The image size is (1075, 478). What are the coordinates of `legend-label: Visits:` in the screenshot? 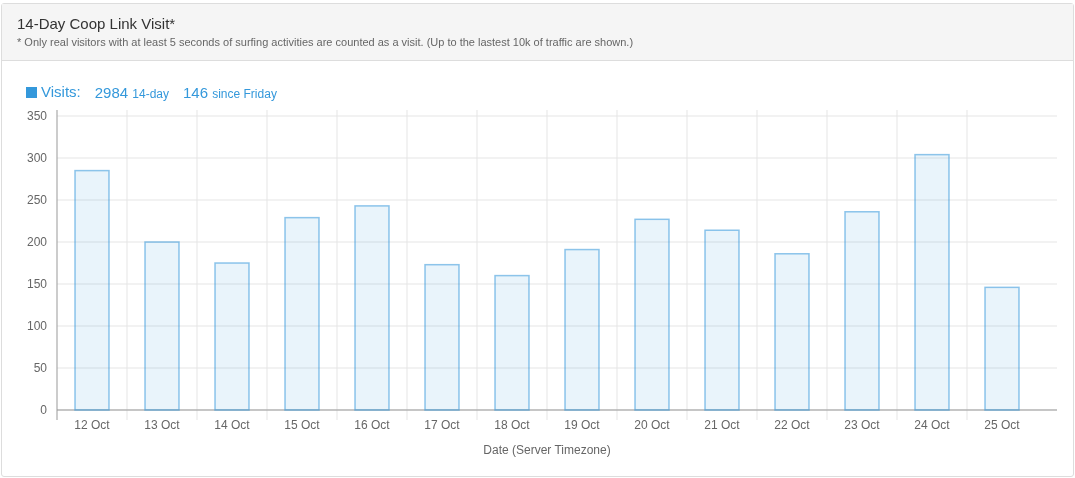 It's located at (61, 92).